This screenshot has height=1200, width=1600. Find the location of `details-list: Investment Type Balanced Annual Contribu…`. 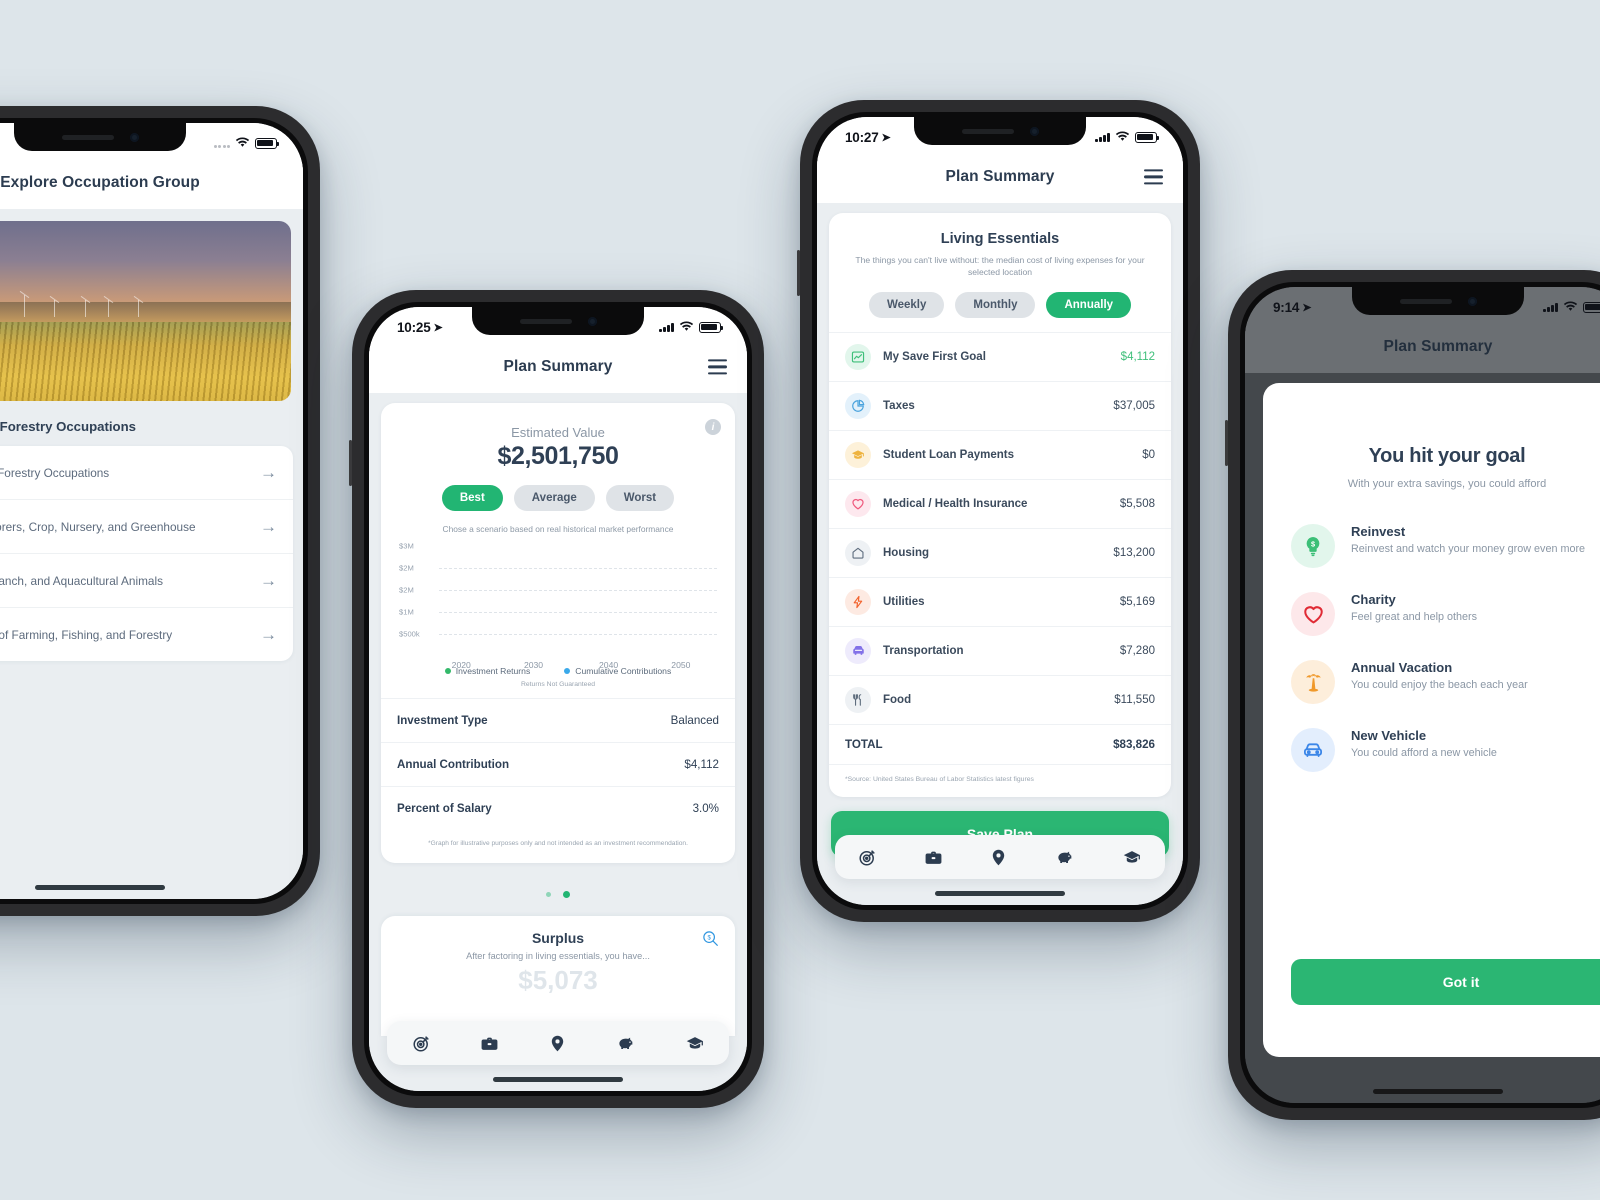

details-list: Investment Type Balanced Annual Contribu… is located at coordinates (558, 764).